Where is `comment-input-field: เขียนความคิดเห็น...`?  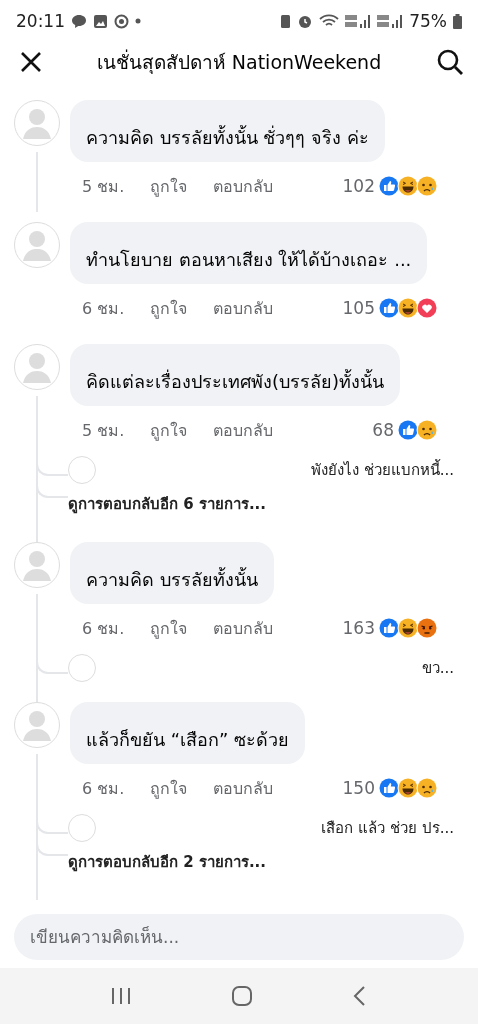
comment-input-field: เขียนความคิดเห็น... is located at coordinates (239, 937).